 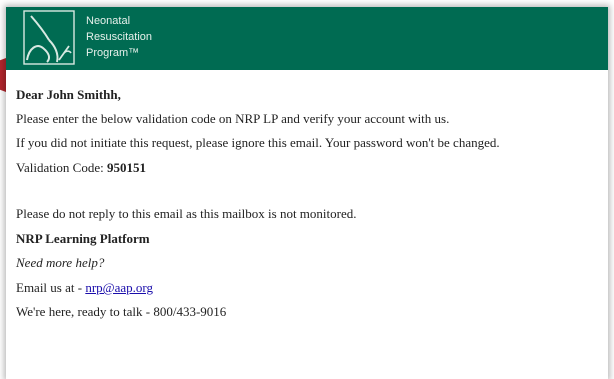 I want to click on validation-code-line: Validation Code: 950151, so click(x=81, y=168).